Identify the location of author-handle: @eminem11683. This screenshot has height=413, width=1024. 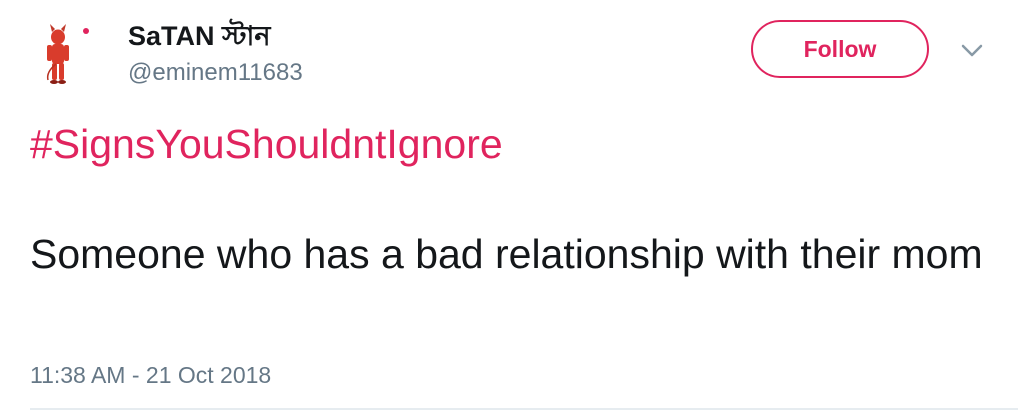
(215, 73).